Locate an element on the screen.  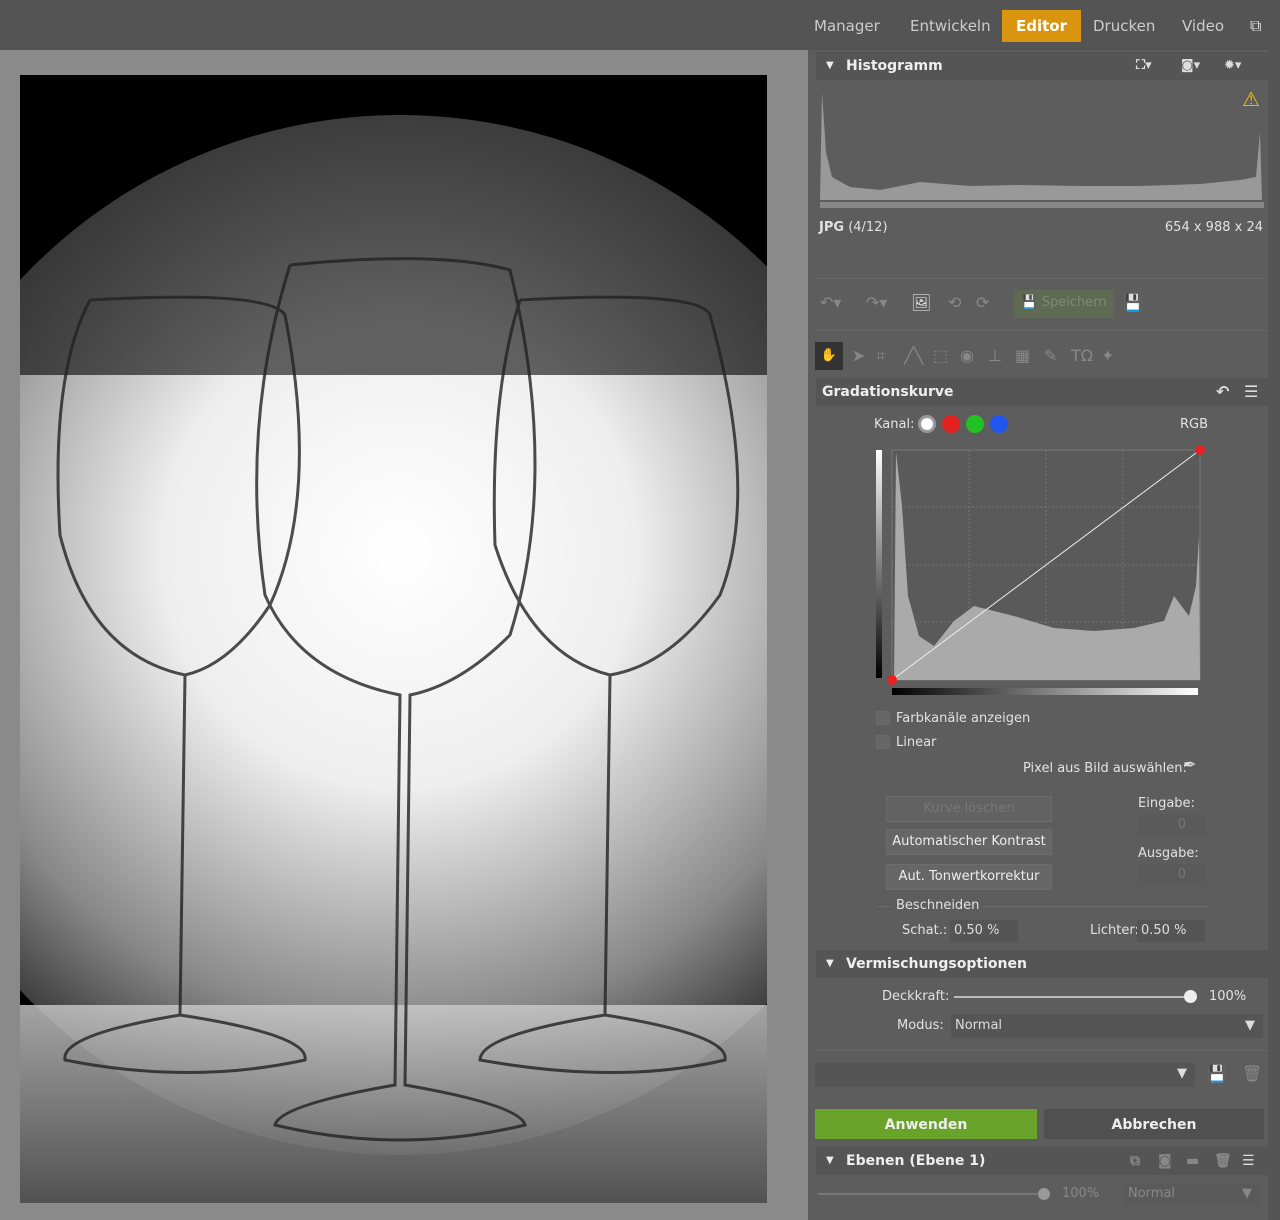
image-icon: 🖼 is located at coordinates (921, 302).